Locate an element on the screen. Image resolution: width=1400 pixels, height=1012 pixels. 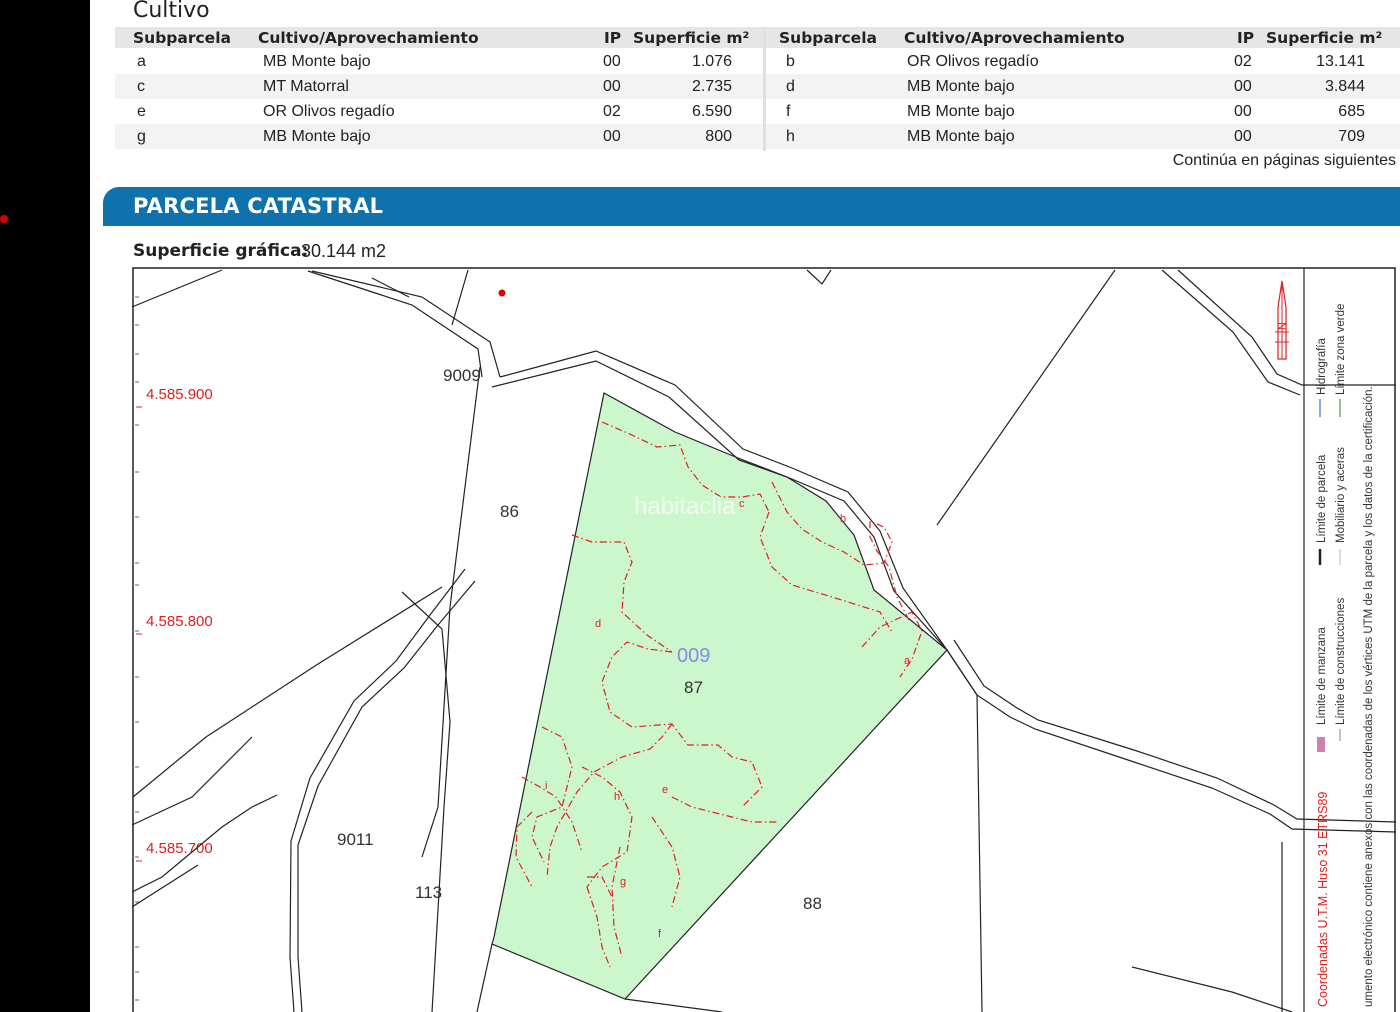
table-row: d MB Monte bajo 00 3.844 is located at coordinates (1083, 86).